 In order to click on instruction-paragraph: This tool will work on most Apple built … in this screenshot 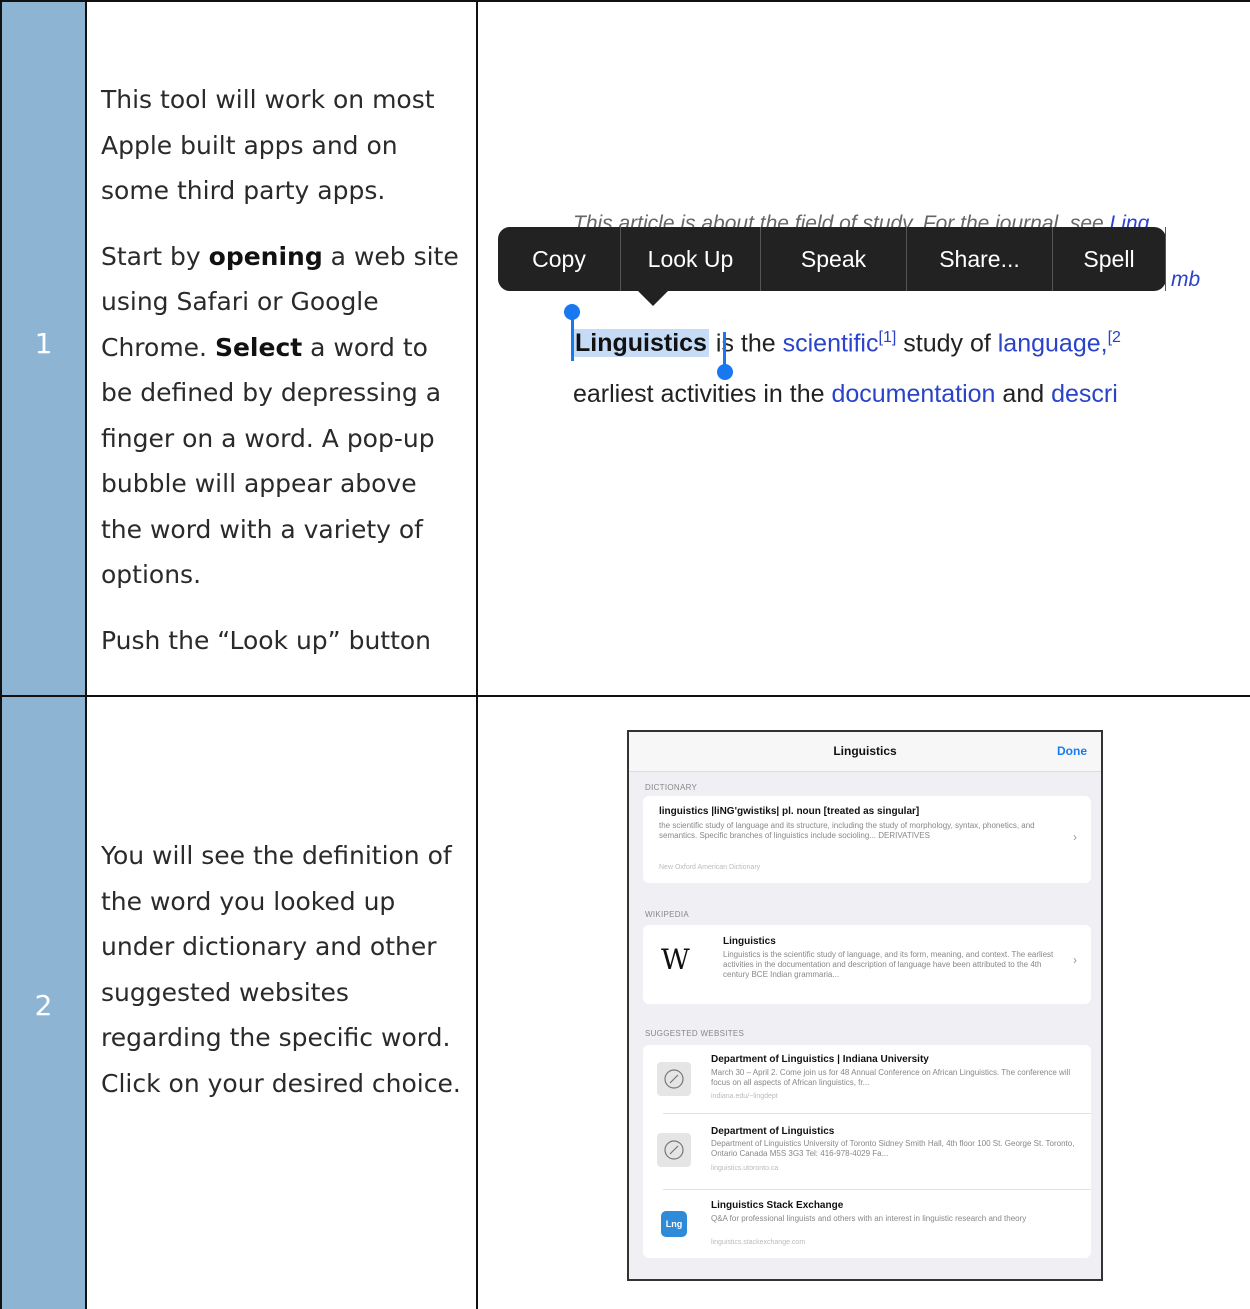, I will do `click(268, 145)`.